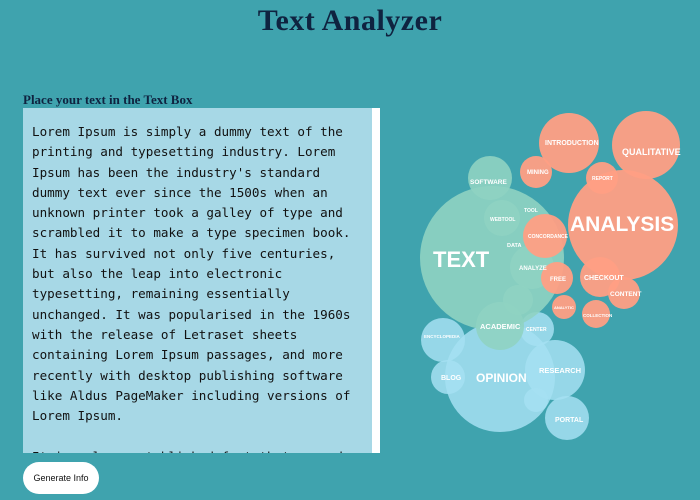 This screenshot has width=700, height=500. I want to click on word-content: CONTENT, so click(625, 294).